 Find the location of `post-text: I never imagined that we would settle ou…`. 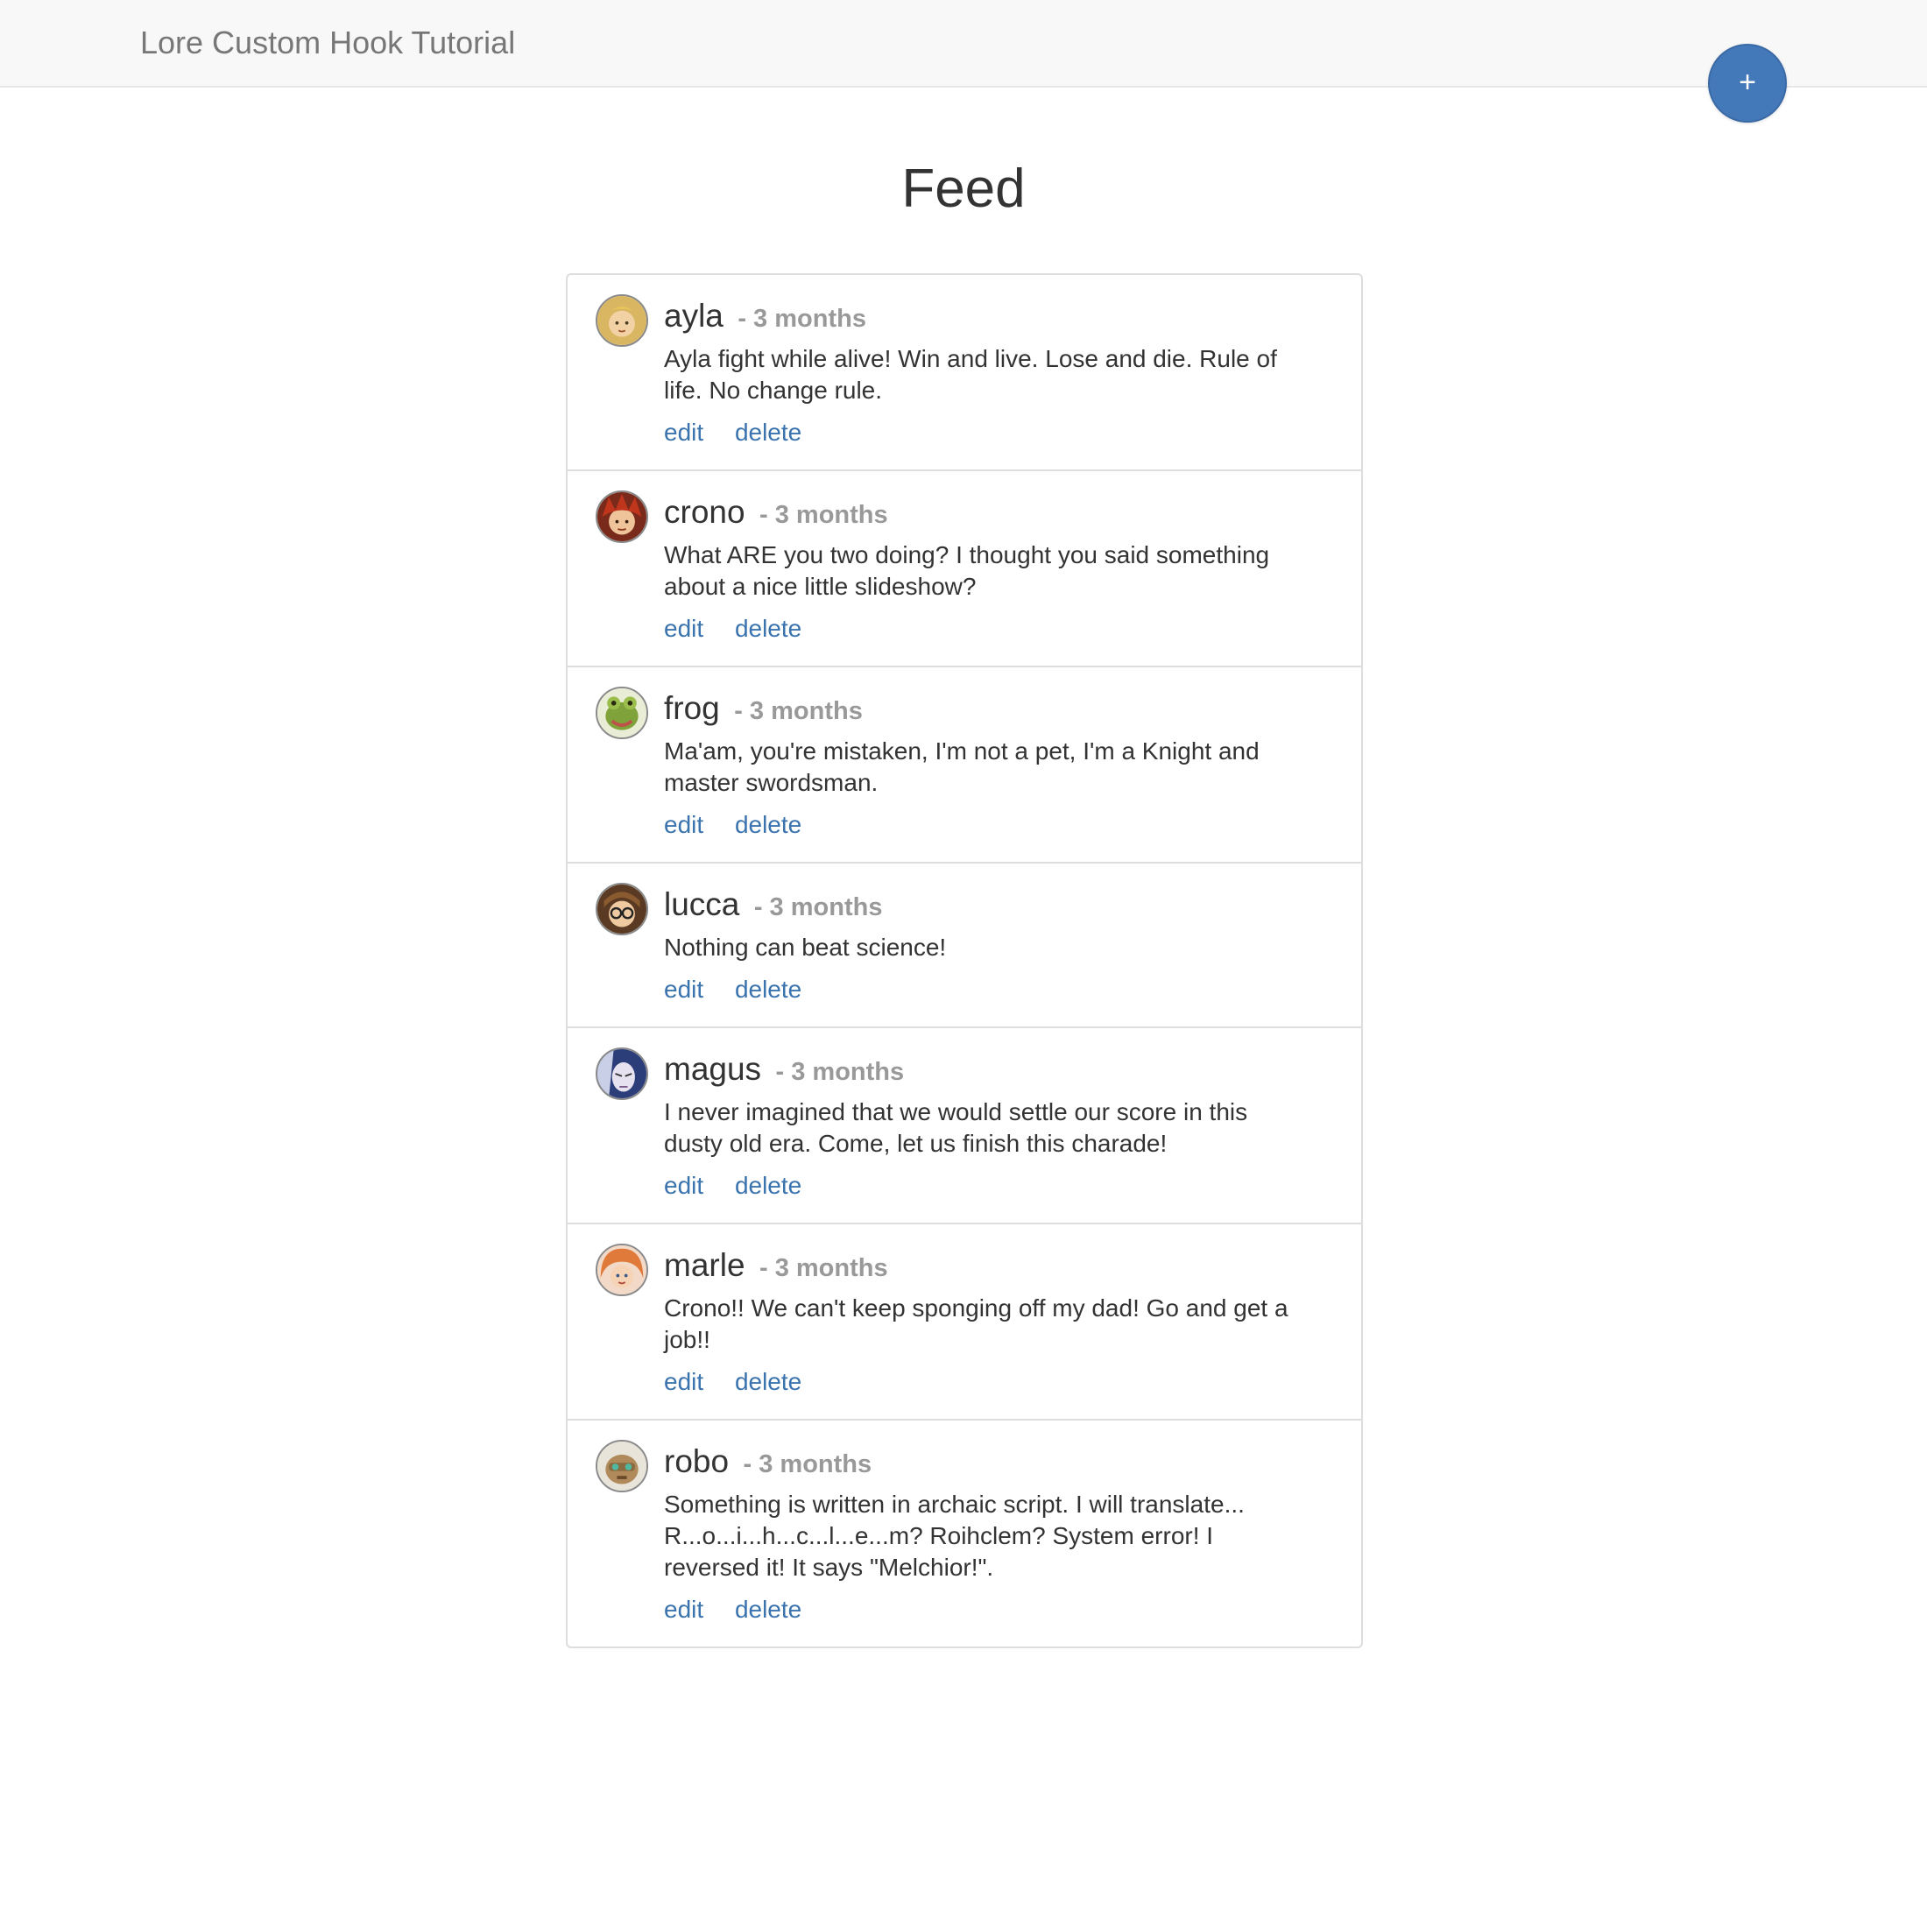

post-text: I never imagined that we would settle ou… is located at coordinates (956, 1127).